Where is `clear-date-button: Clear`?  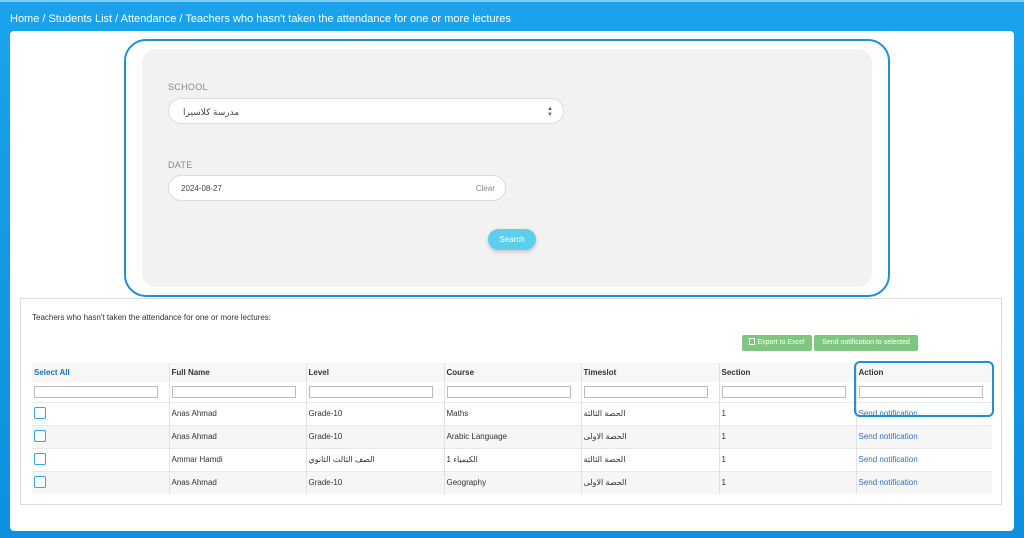 clear-date-button: Clear is located at coordinates (485, 188).